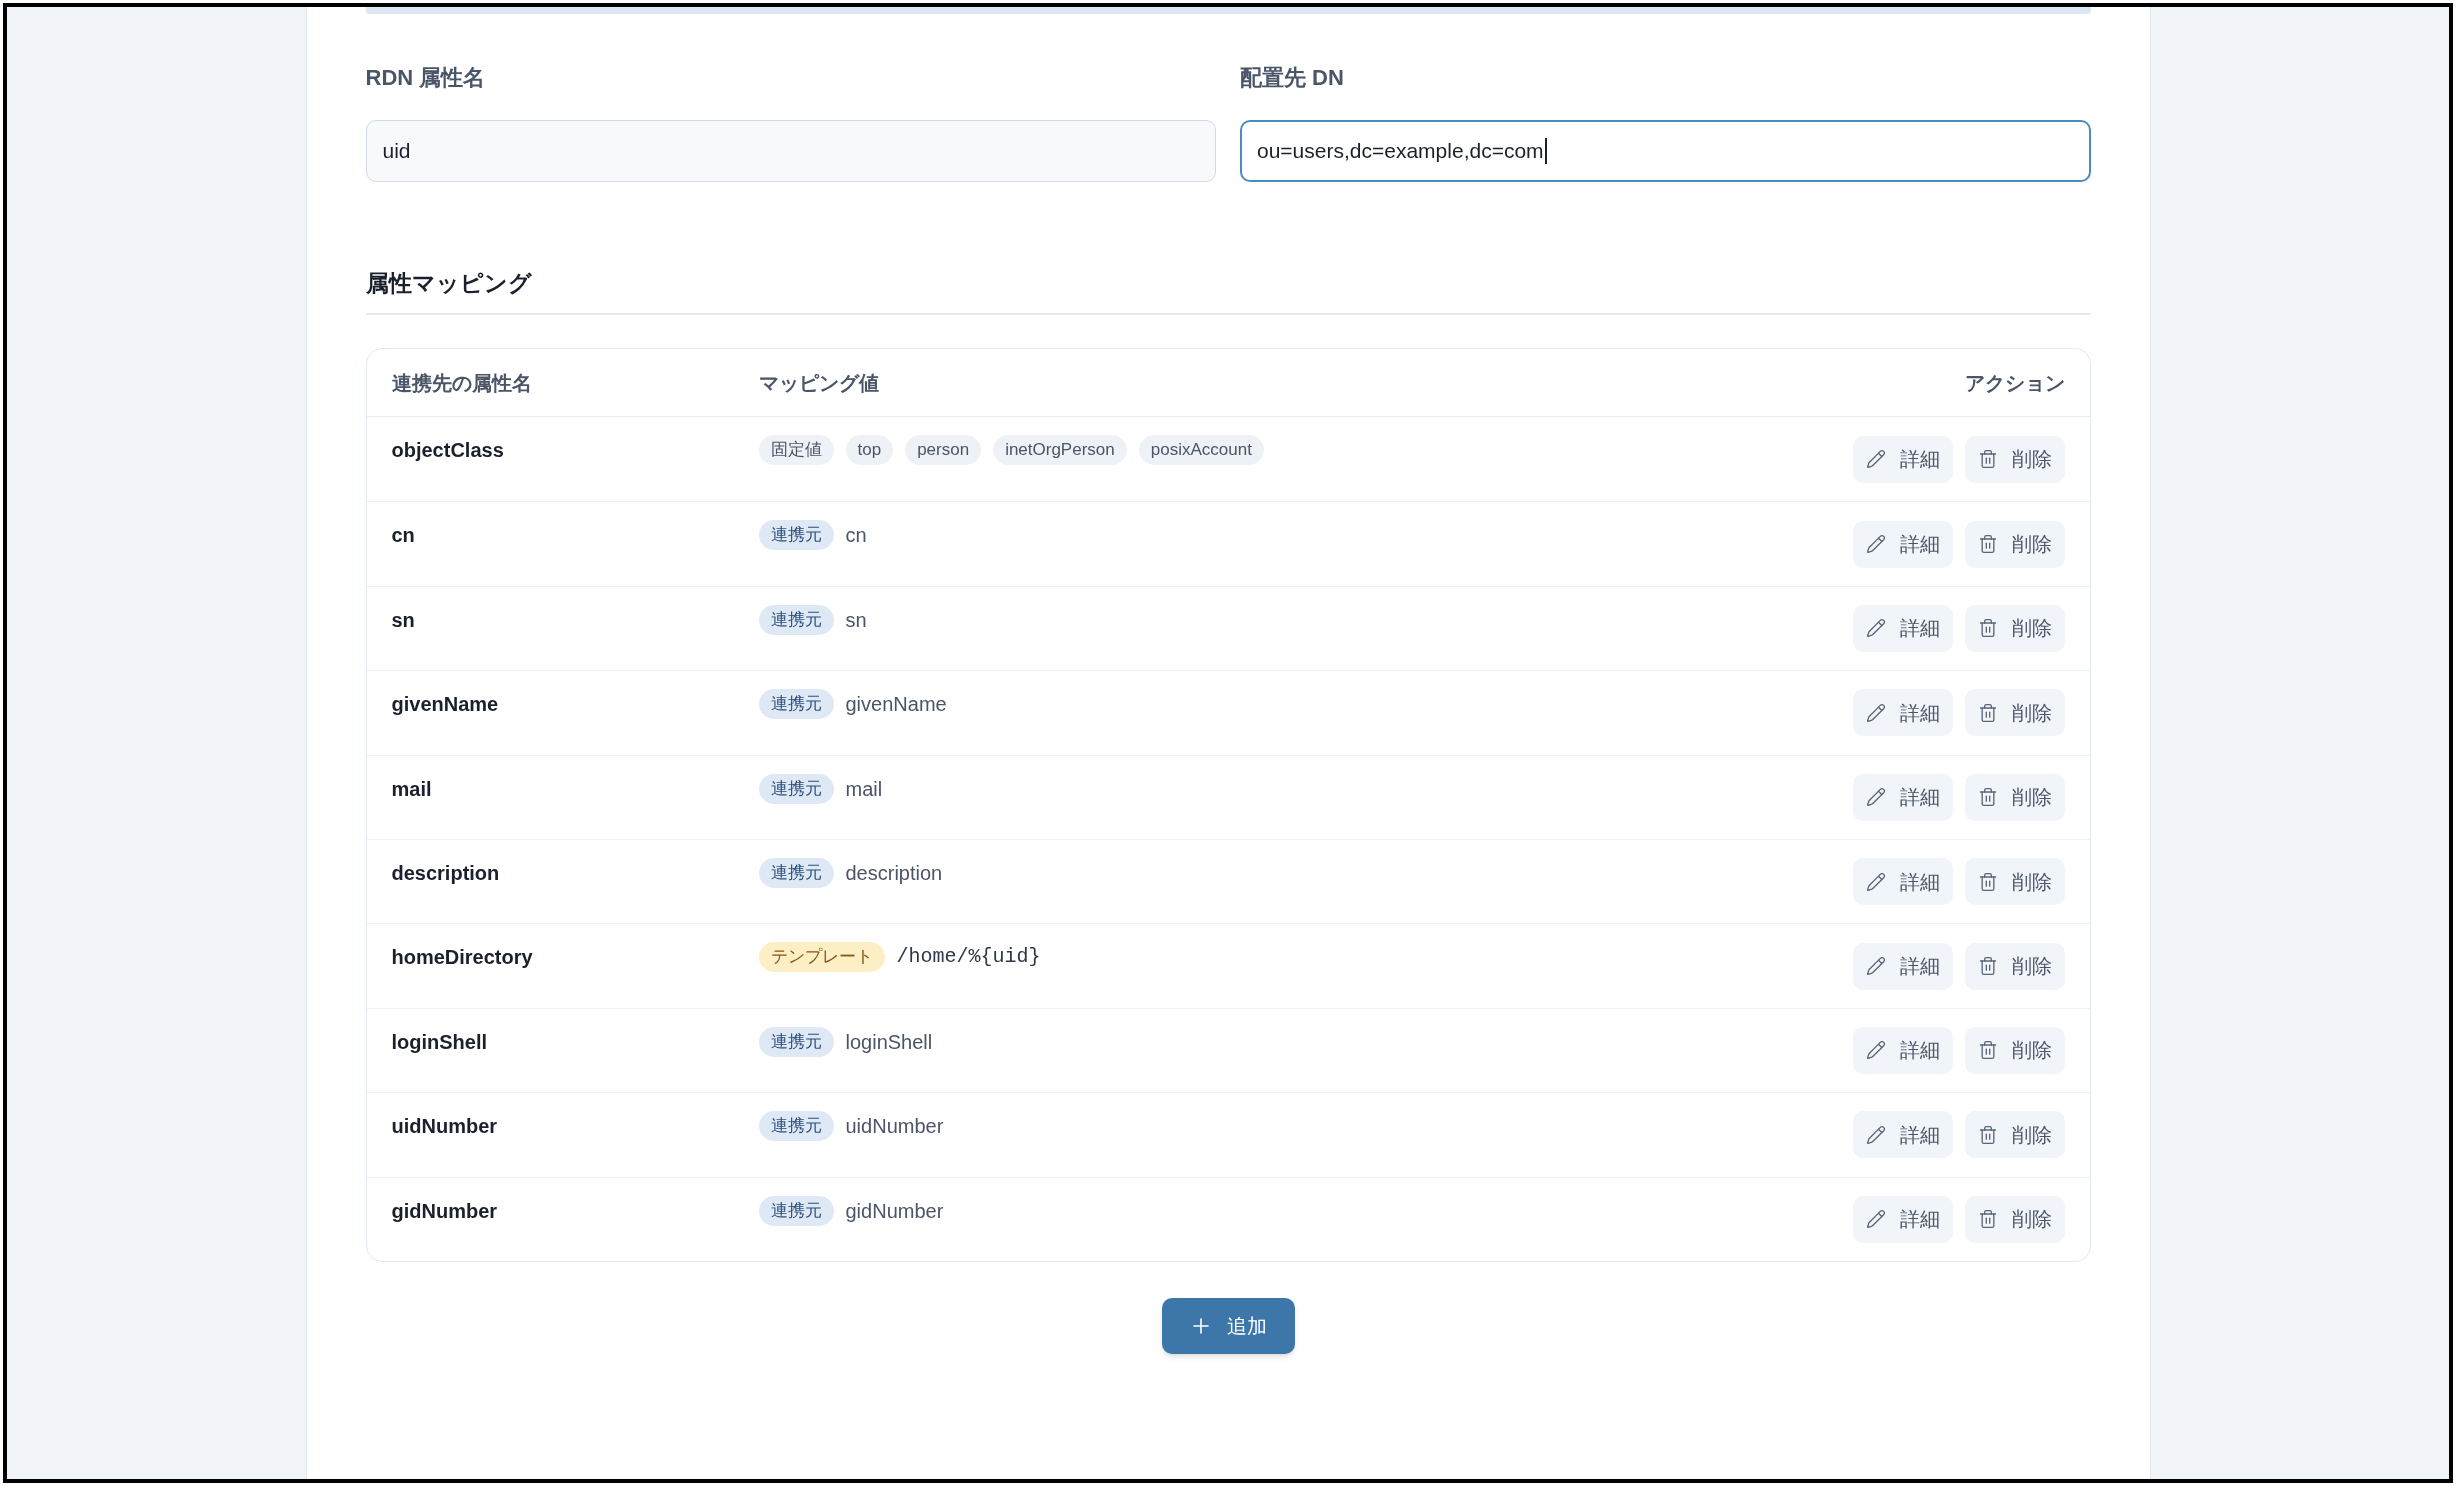  I want to click on attribute-name: uidNumber, so click(444, 1126).